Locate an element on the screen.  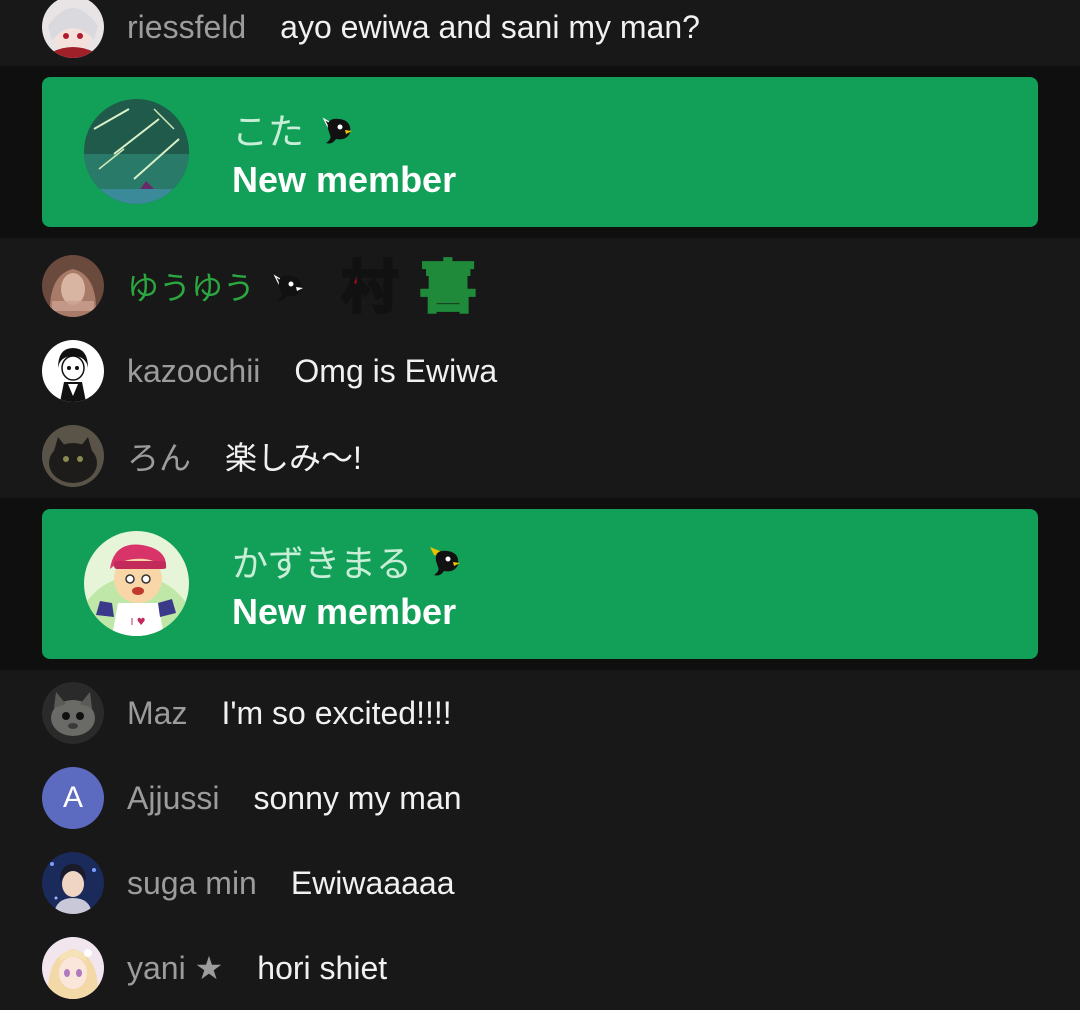
author-name: kazoochii is located at coordinates (193, 371).